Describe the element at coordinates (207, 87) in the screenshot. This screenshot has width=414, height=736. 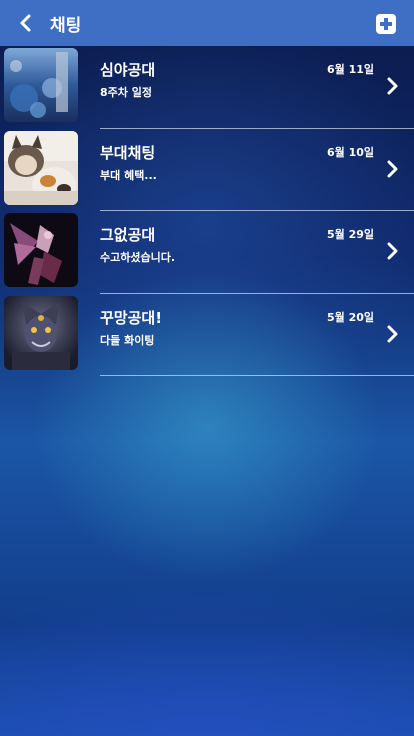
I see `chat-room-item: 심야공대 8주차 일정 6월 11일` at that location.